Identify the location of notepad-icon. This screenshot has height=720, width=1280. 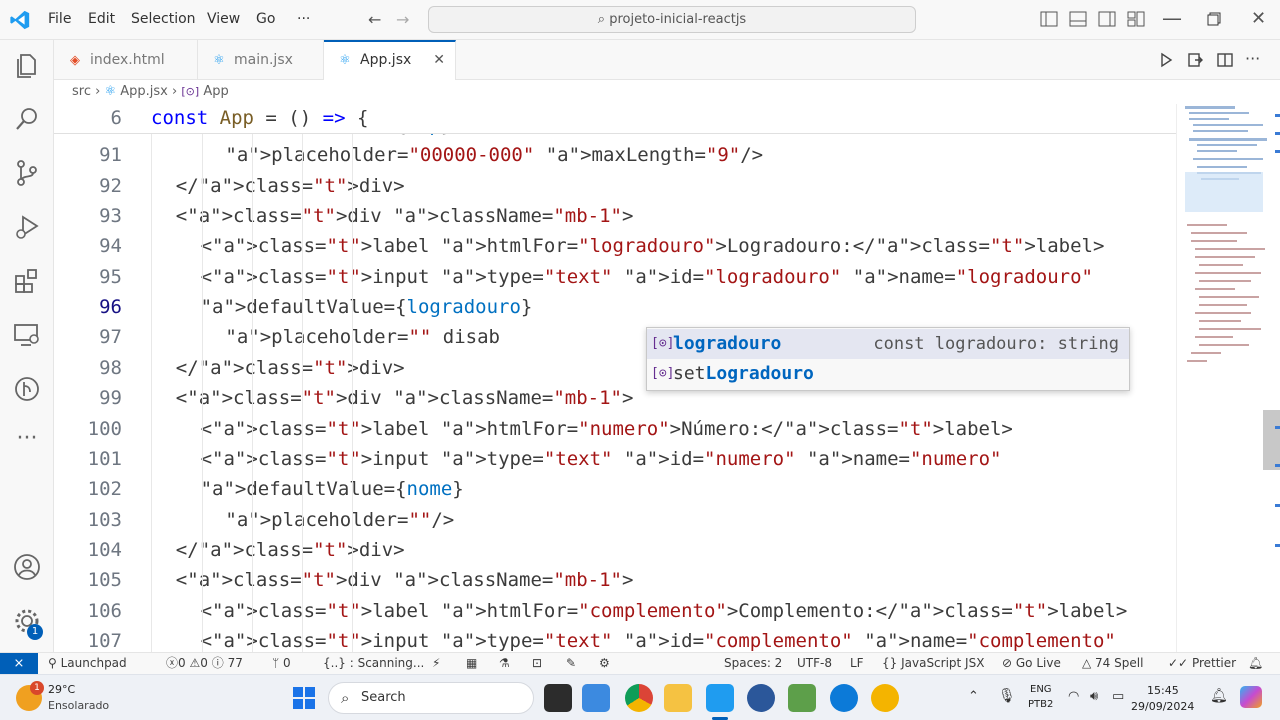
(802, 698).